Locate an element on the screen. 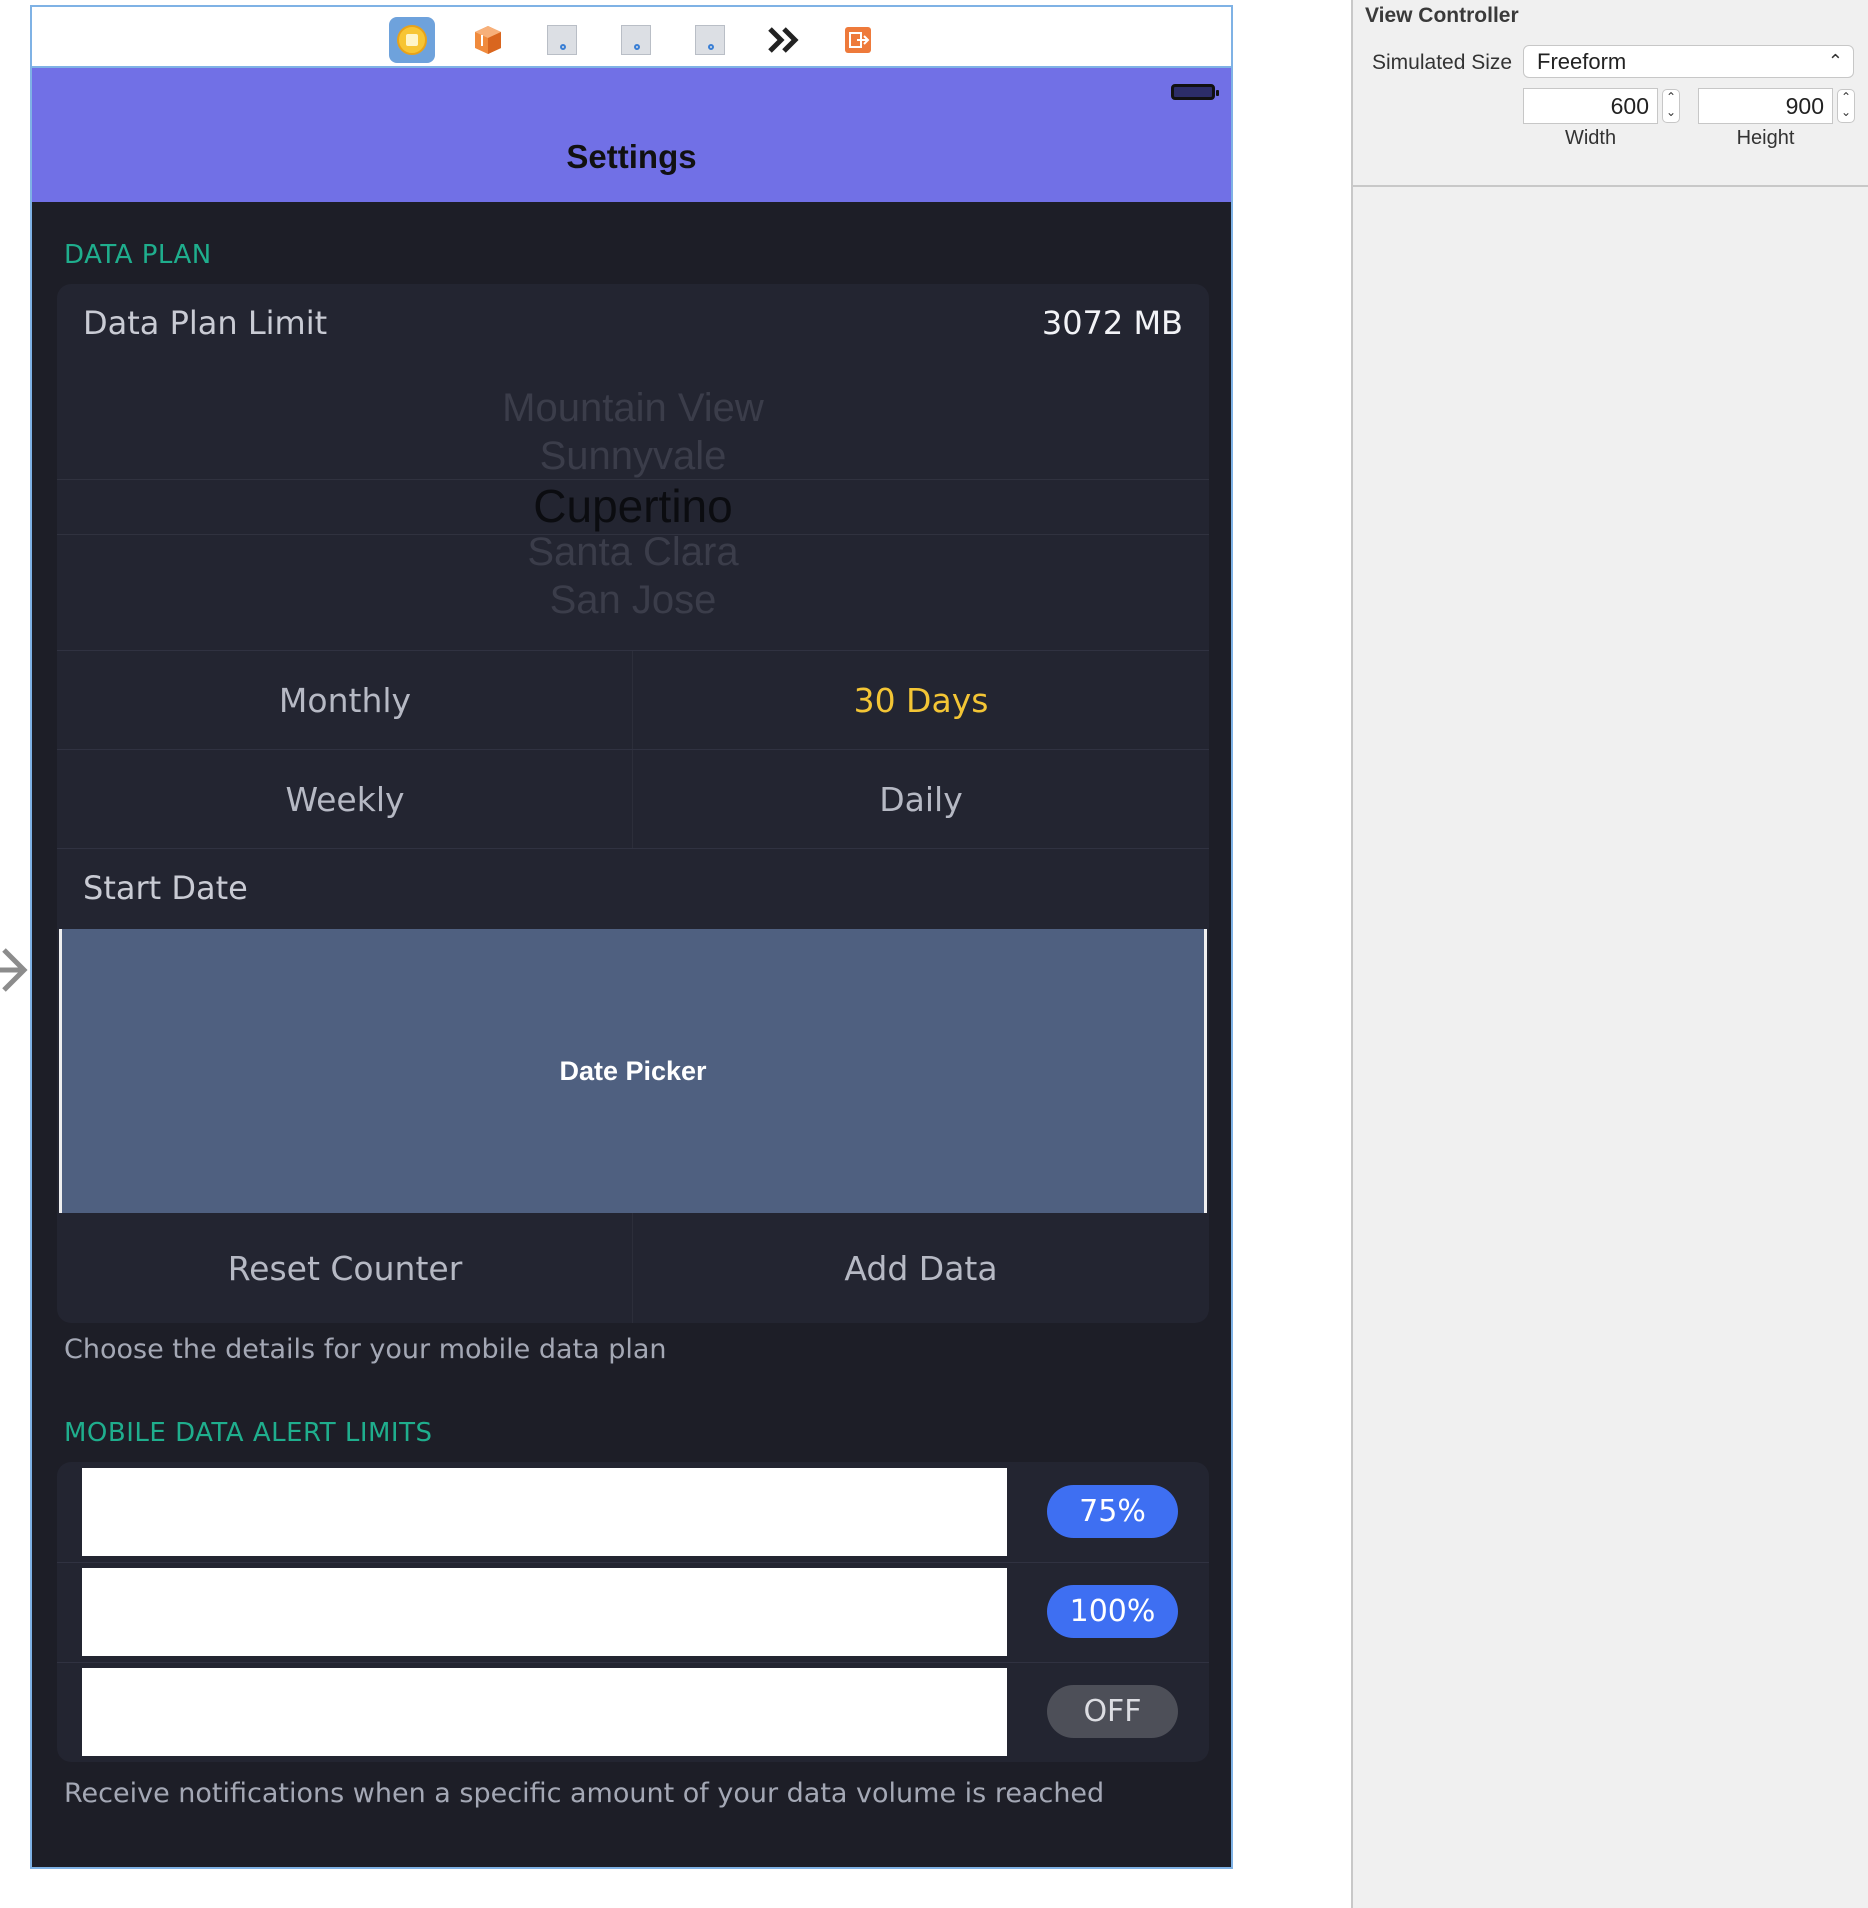 Image resolution: width=1868 pixels, height=1908 pixels. data-plan-limit-value: 3072 MB is located at coordinates (1112, 323).